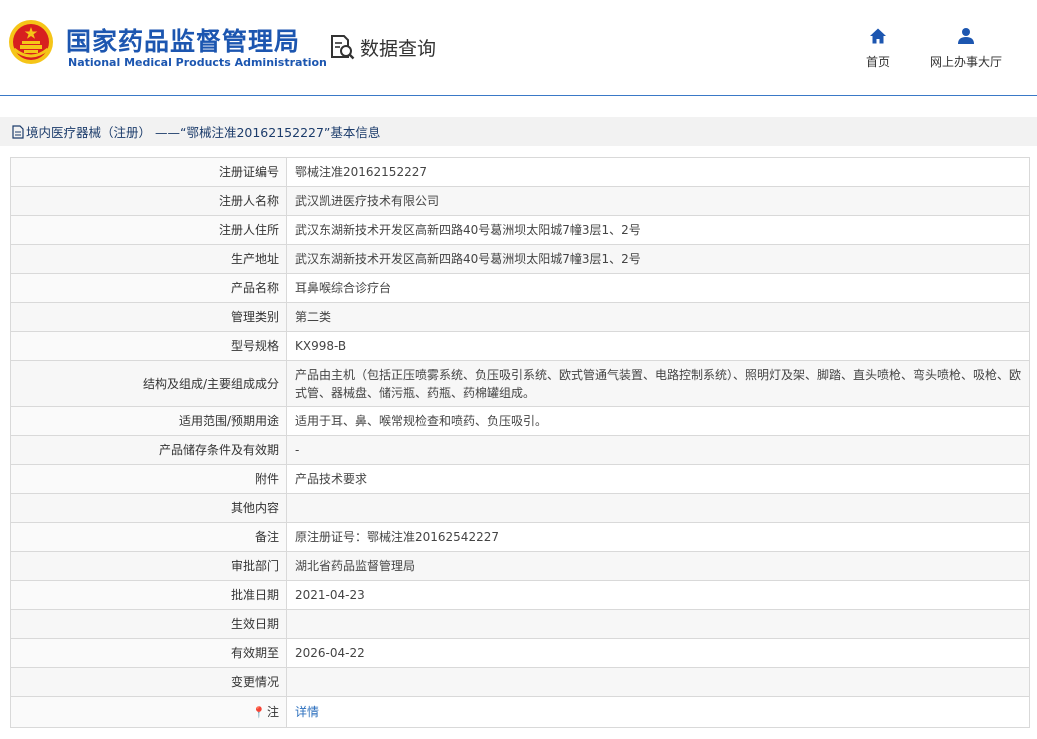  What do you see at coordinates (148, 421) in the screenshot?
I see `field-label: 适用范围/预期用途` at bounding box center [148, 421].